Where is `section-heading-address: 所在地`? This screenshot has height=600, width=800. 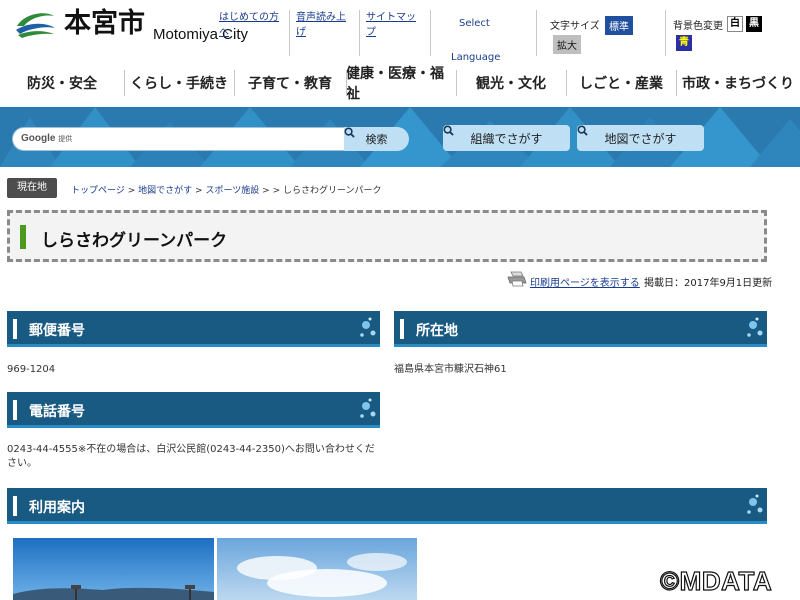 section-heading-address: 所在地 is located at coordinates (580, 329).